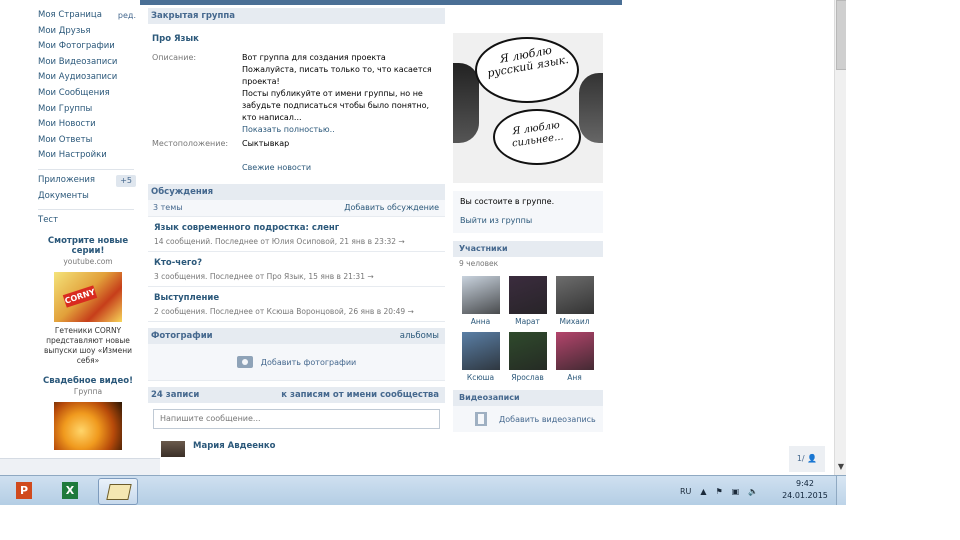 The width and height of the screenshot is (960, 540). Describe the element at coordinates (736, 491) in the screenshot. I see `display-icon: ▣` at that location.